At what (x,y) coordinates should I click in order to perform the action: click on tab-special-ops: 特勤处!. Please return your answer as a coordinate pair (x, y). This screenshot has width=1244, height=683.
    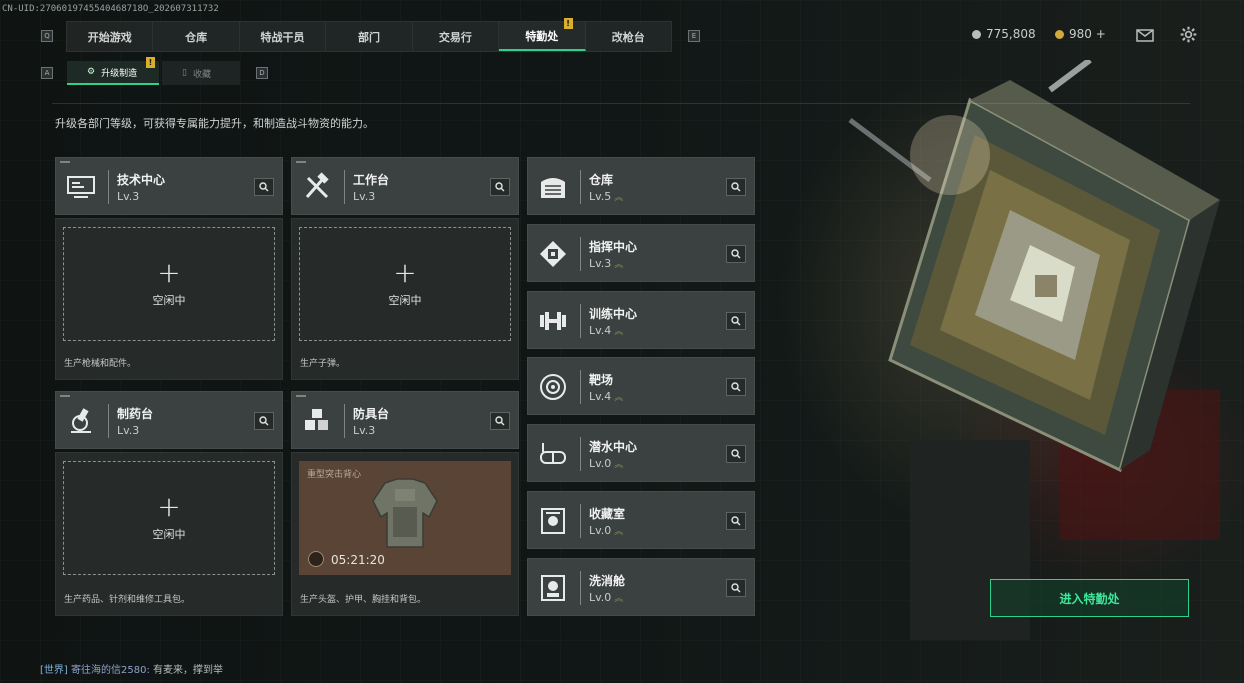
    Looking at the image, I should click on (542, 34).